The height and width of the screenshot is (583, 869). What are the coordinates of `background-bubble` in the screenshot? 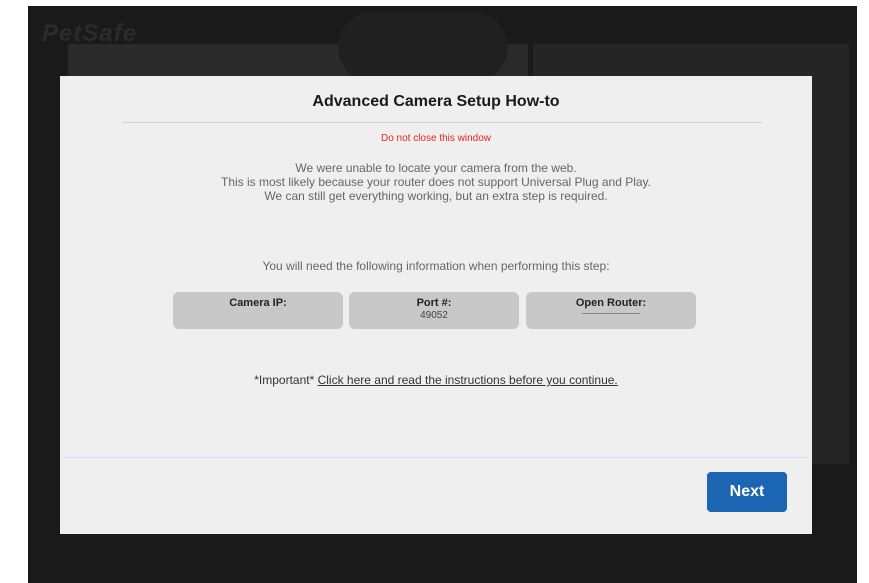 It's located at (423, 47).